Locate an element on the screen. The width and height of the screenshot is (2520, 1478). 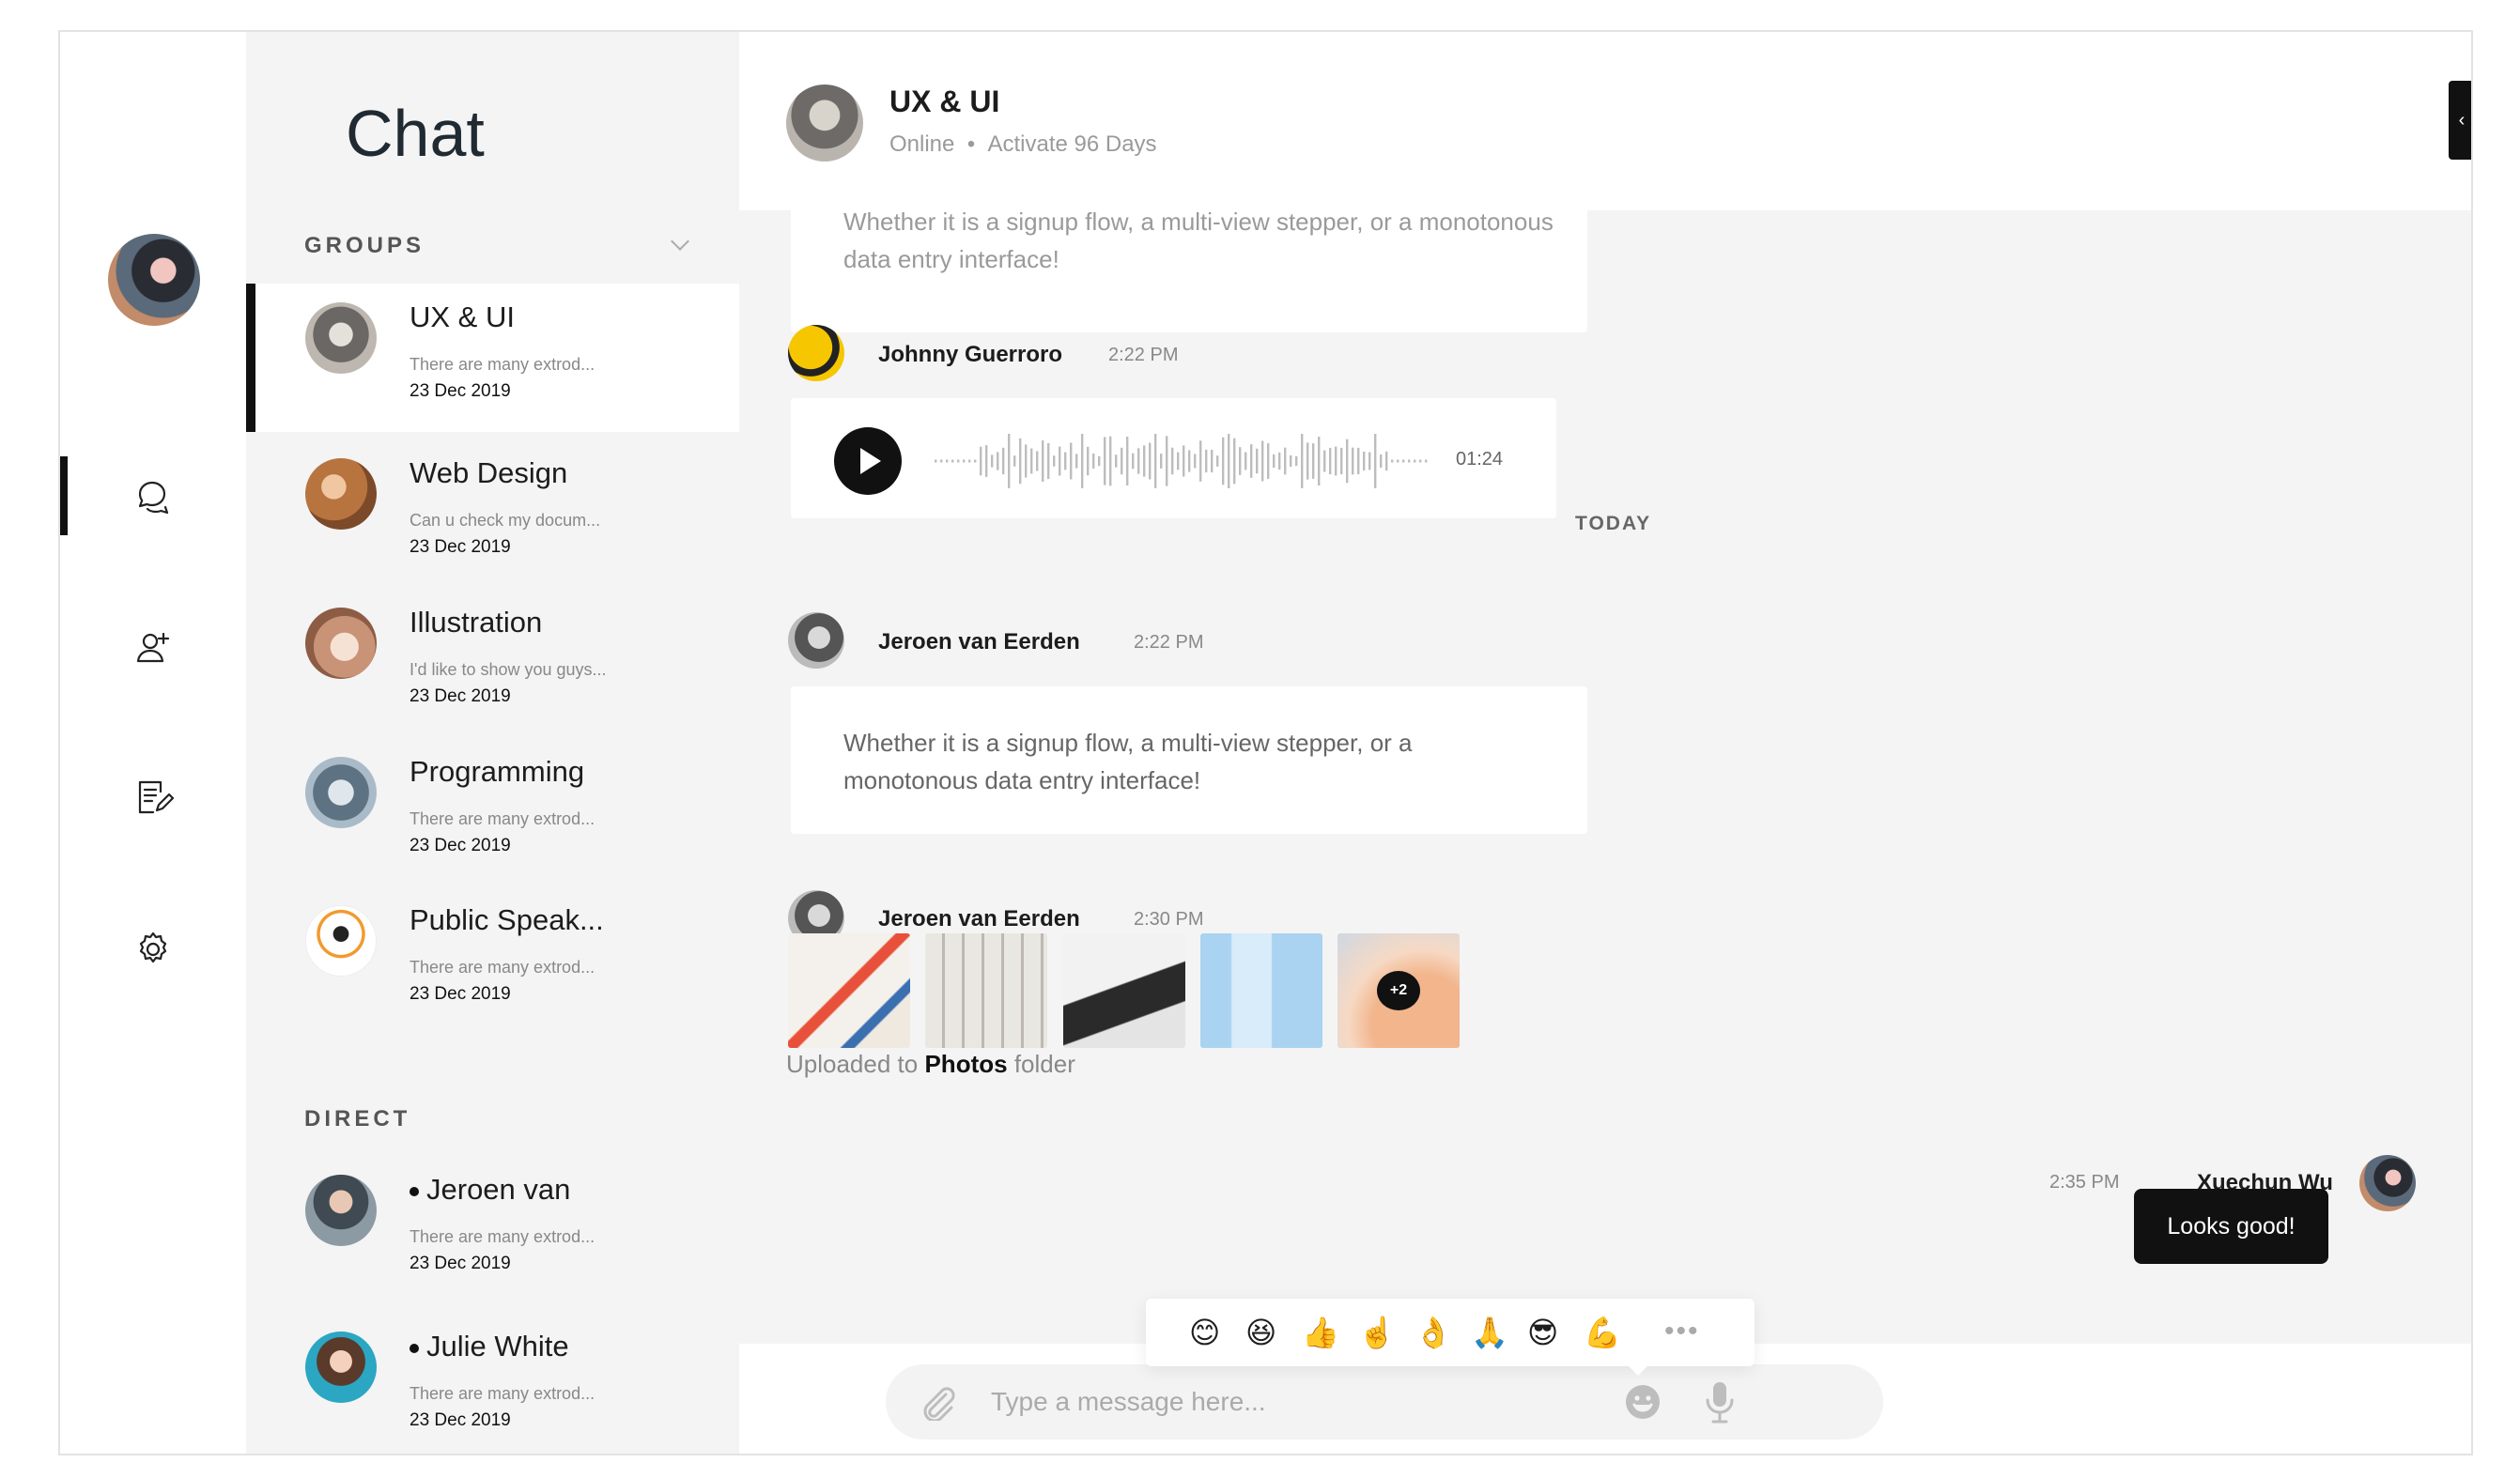
user-avatar is located at coordinates (154, 280).